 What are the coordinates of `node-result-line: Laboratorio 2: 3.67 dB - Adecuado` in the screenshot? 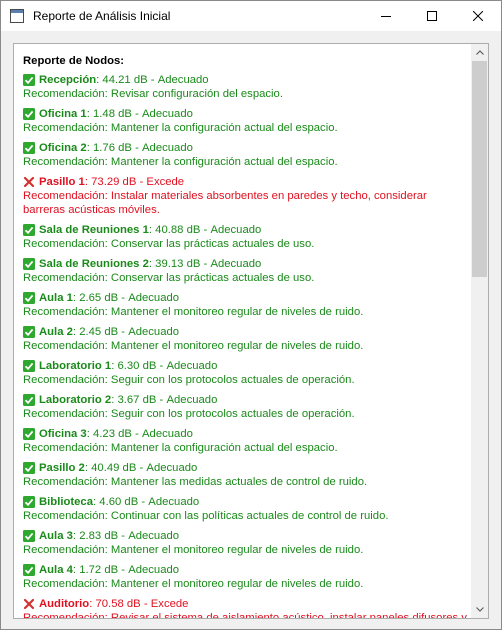 It's located at (247, 400).